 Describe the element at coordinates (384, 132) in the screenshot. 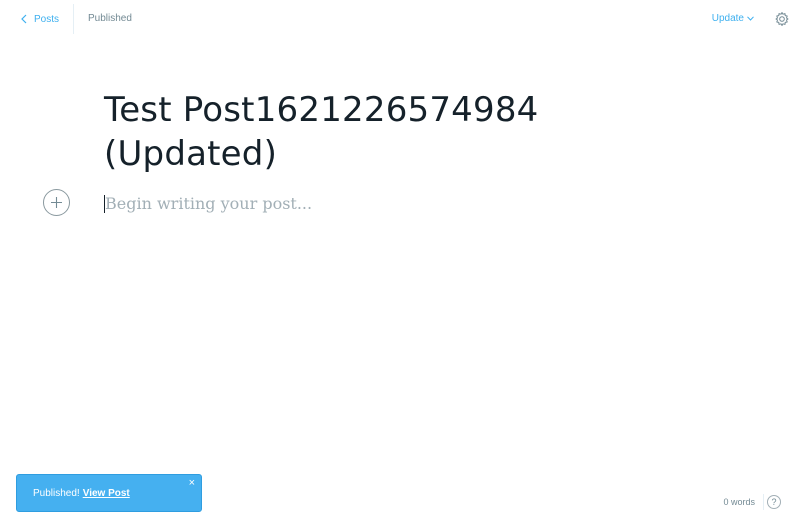

I see `post-title: Test Post1621226574984 (Updated)` at that location.